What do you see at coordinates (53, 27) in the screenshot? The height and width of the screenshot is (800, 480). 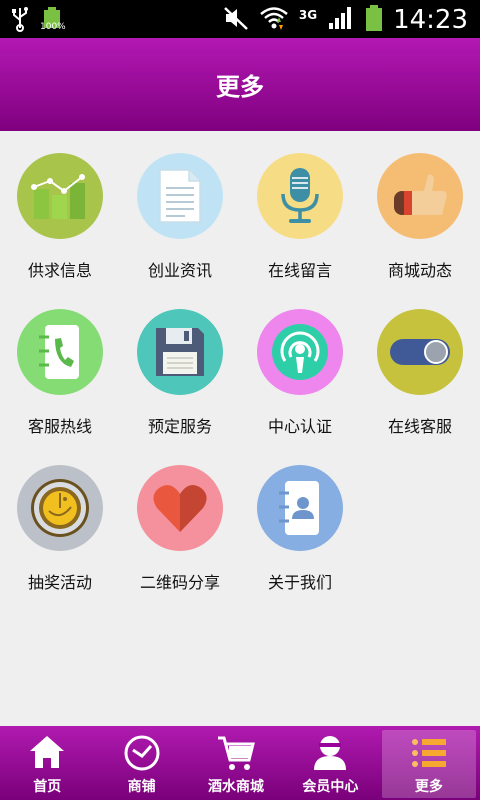 I see `battery-percent: 100%` at bounding box center [53, 27].